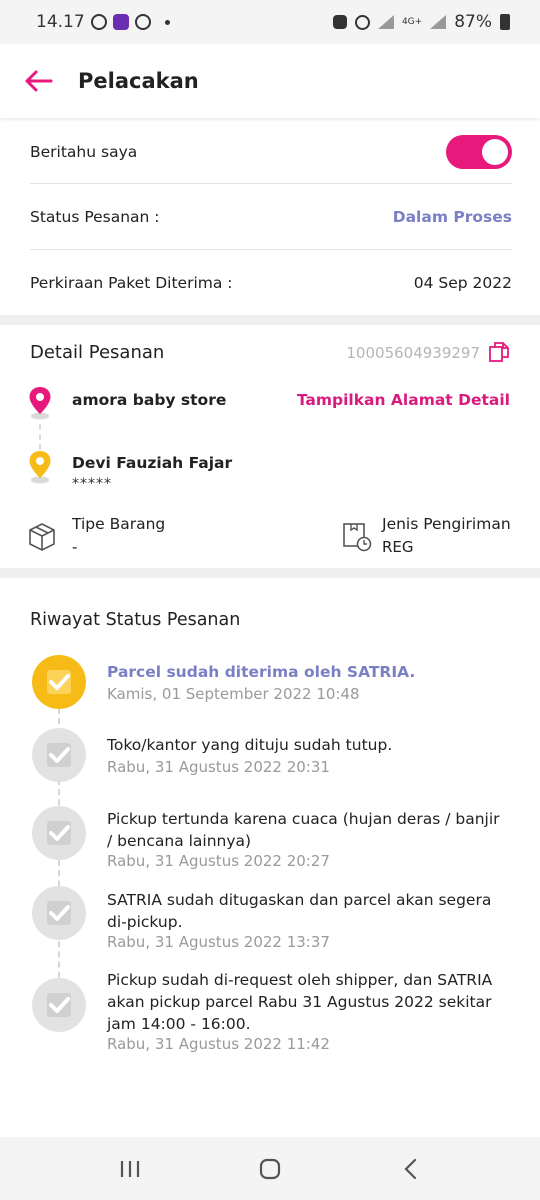  Describe the element at coordinates (271, 217) in the screenshot. I see `order-status-row: Status Pesanan : Dalam Proses` at that location.